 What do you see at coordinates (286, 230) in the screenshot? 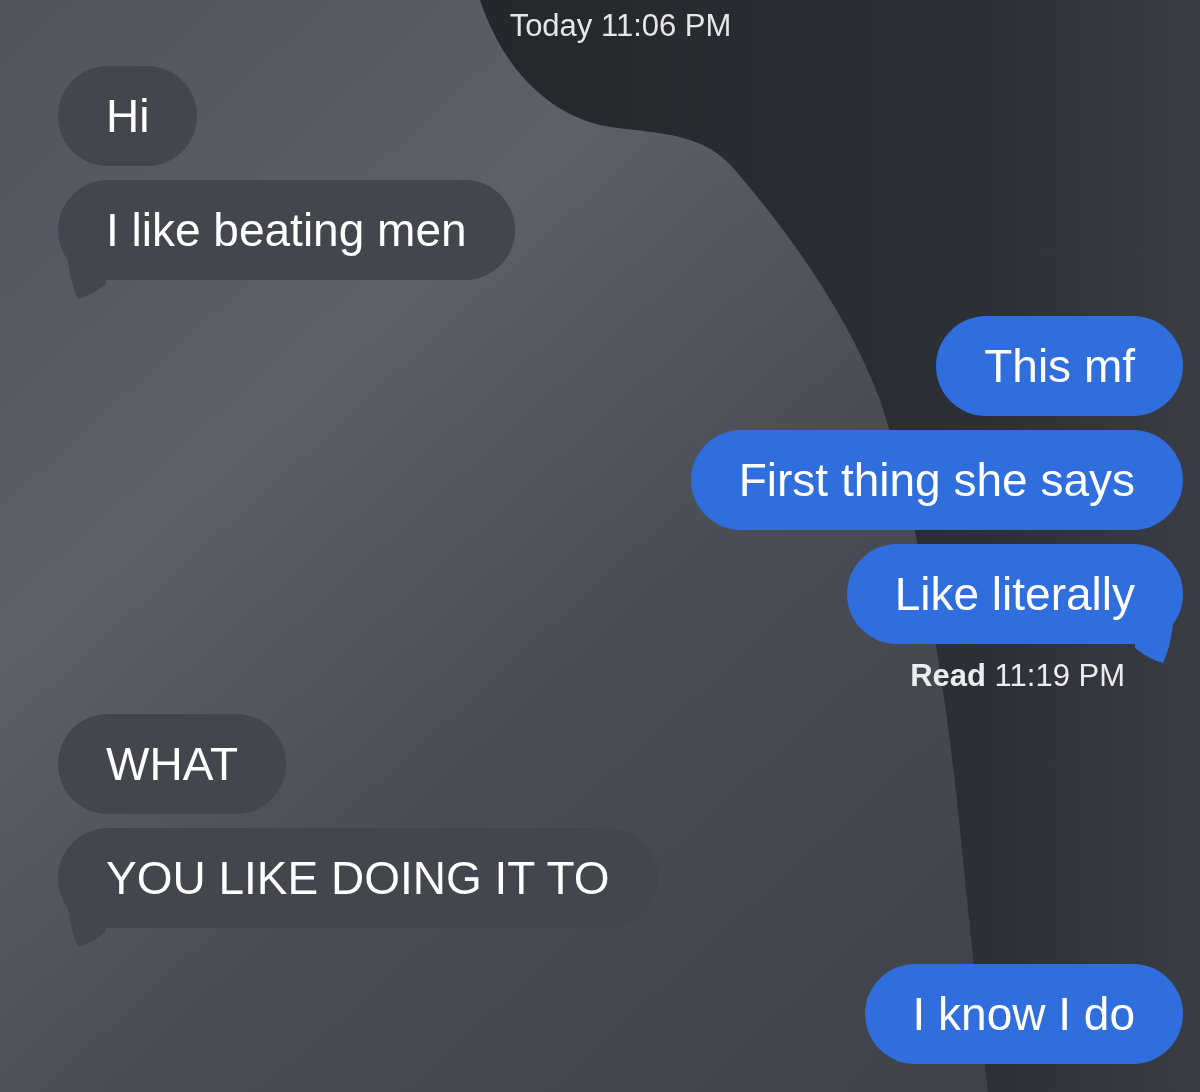
I see `message-bubble: I like beating men` at bounding box center [286, 230].